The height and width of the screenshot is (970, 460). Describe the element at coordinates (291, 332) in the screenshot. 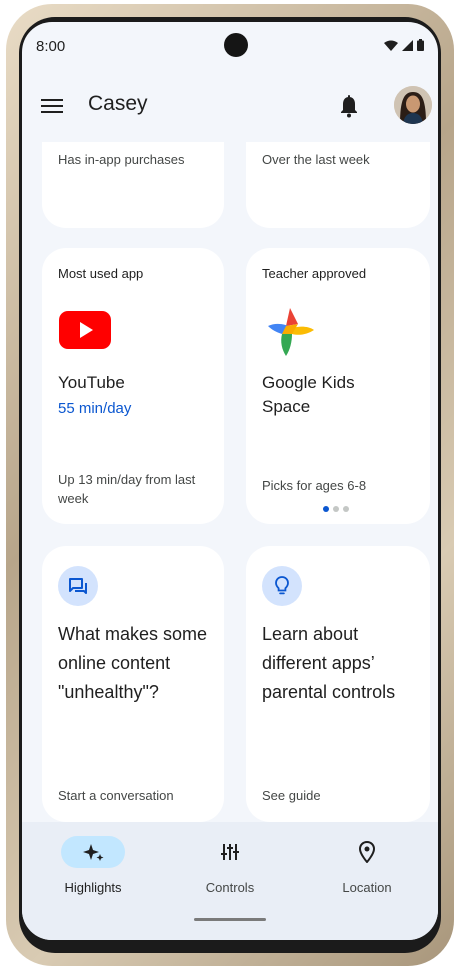

I see `google-kids-space-icon` at that location.